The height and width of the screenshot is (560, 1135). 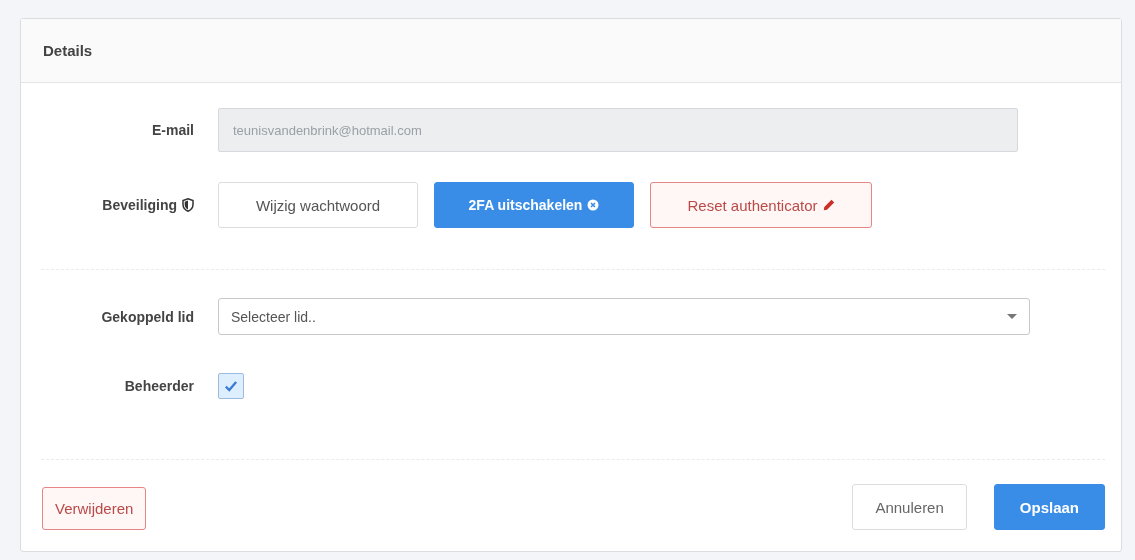 What do you see at coordinates (188, 205) in the screenshot?
I see `shield-icon` at bounding box center [188, 205].